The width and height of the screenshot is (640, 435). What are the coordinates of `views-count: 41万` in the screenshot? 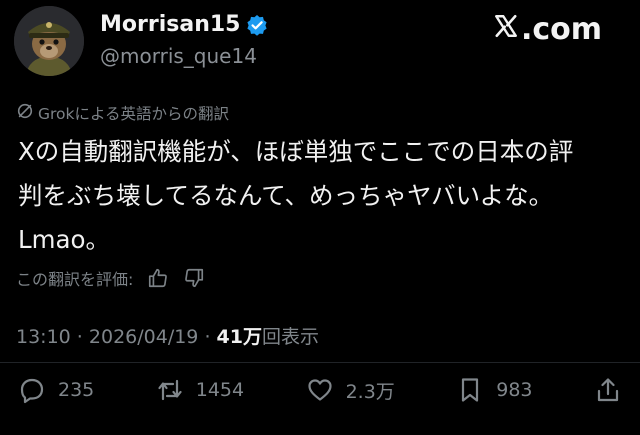 It's located at (239, 337).